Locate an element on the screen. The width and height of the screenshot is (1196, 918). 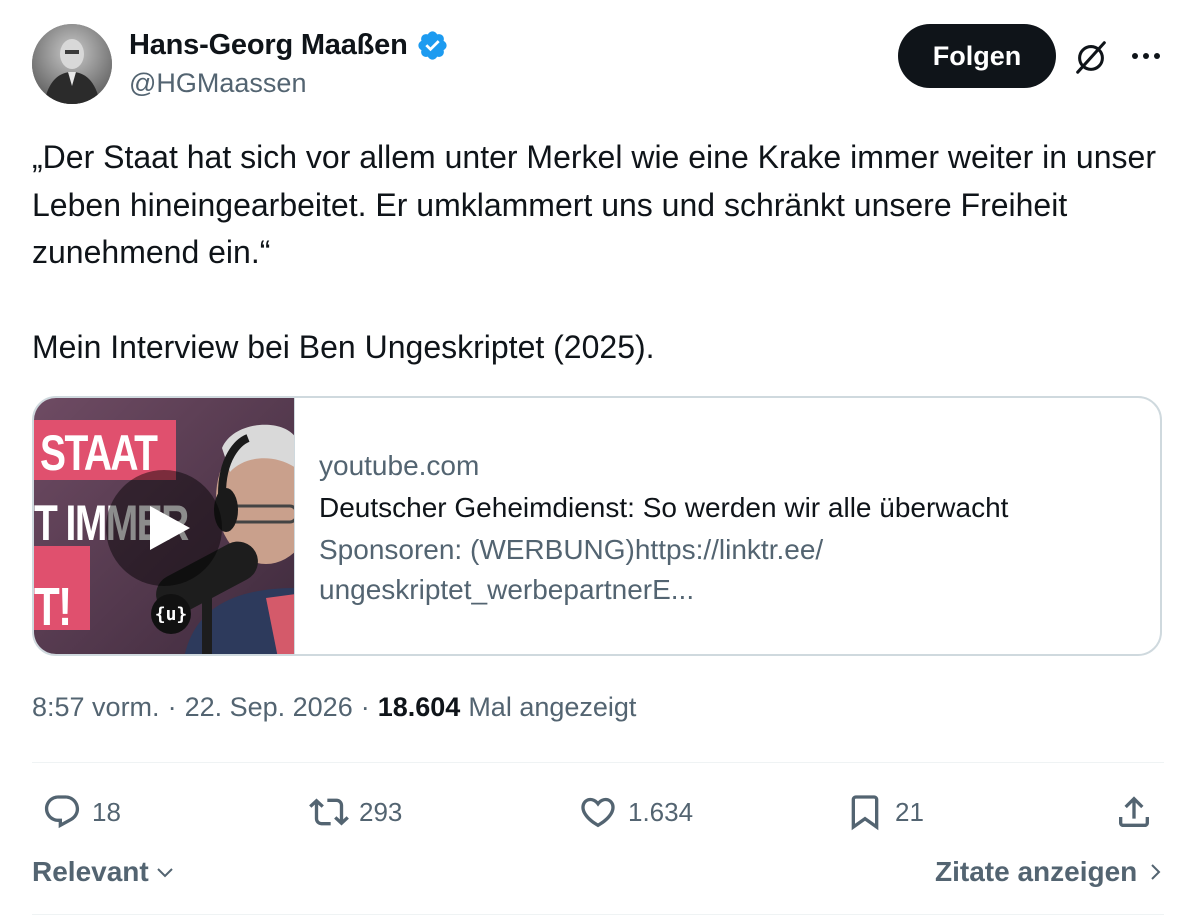
thumbnail-text-line3: T! is located at coordinates (53, 607).